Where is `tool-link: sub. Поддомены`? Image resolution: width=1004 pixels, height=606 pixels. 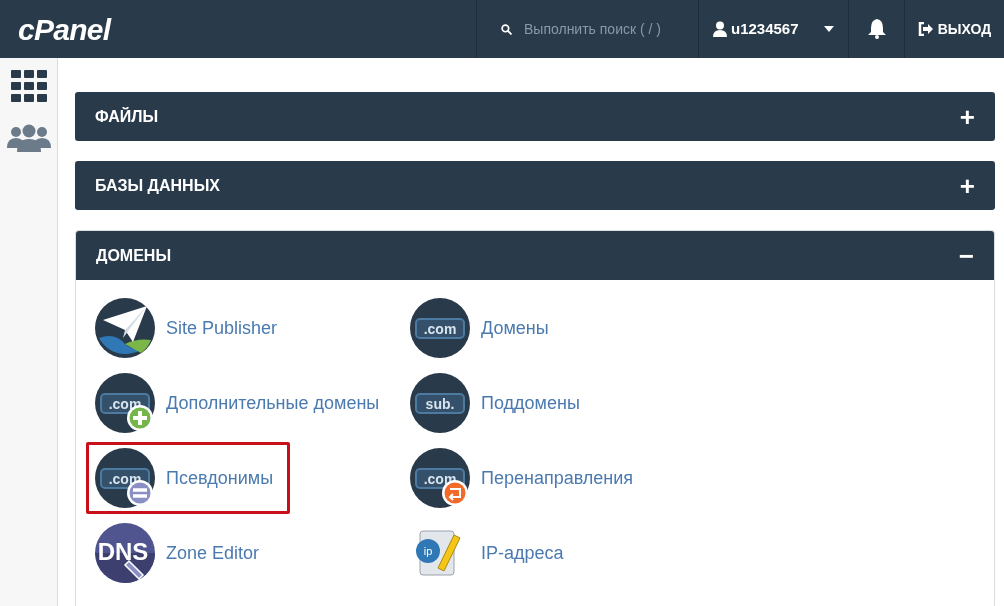 tool-link: sub. Поддомены is located at coordinates (702, 403).